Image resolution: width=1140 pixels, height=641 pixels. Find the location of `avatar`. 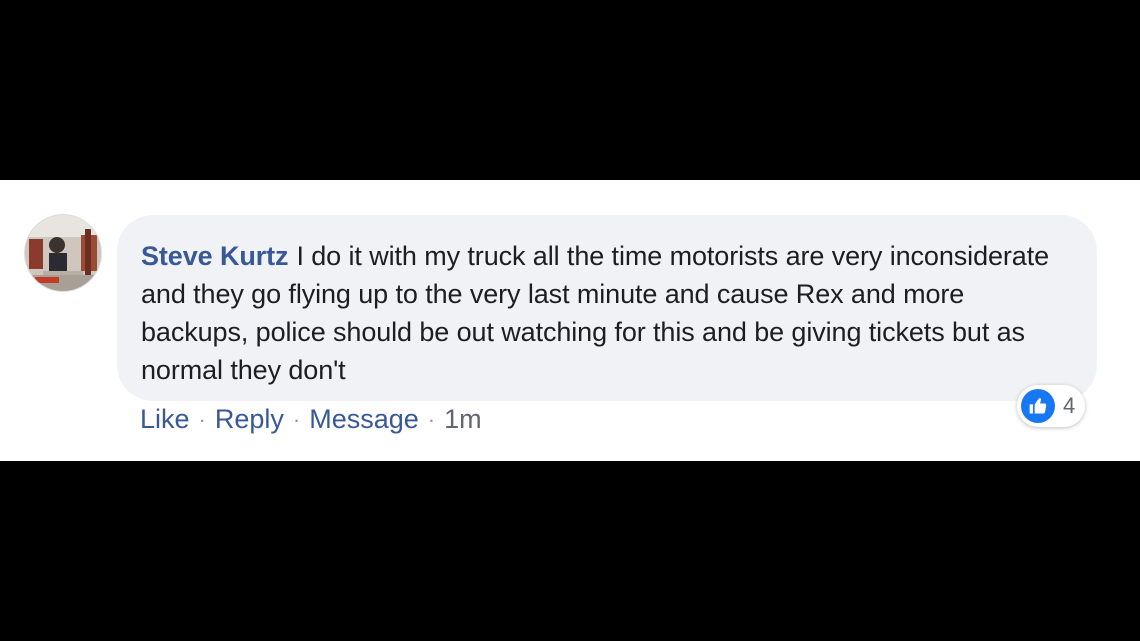

avatar is located at coordinates (63, 253).